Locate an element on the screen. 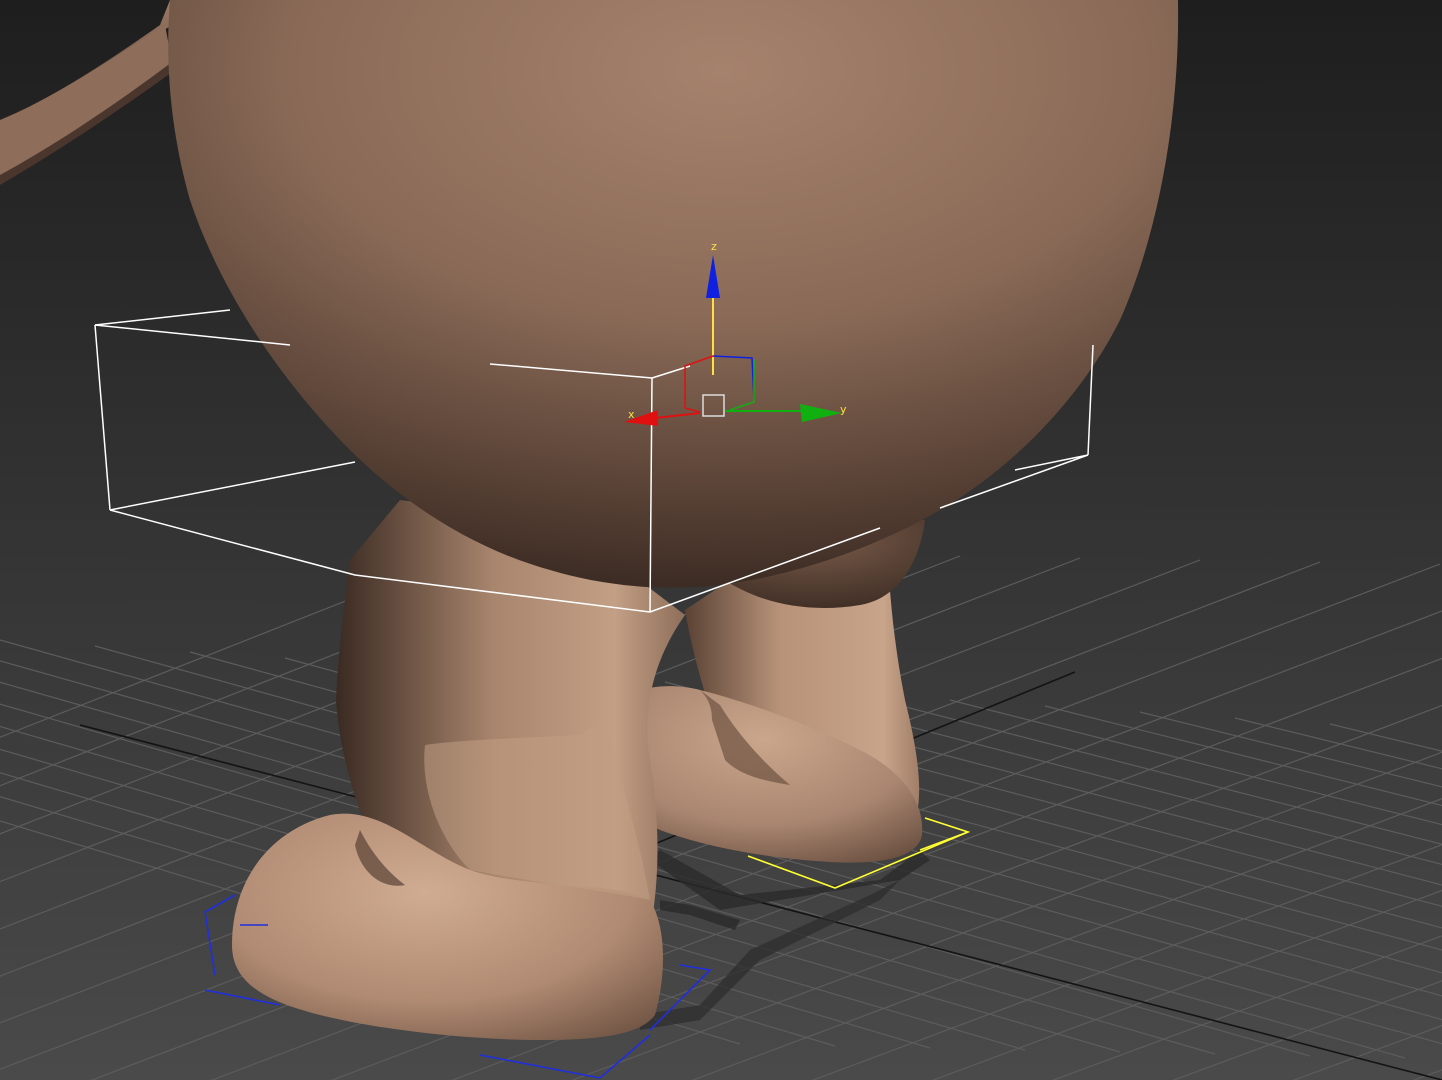 The image size is (1442, 1080). gizmo-y-label: y is located at coordinates (843, 409).